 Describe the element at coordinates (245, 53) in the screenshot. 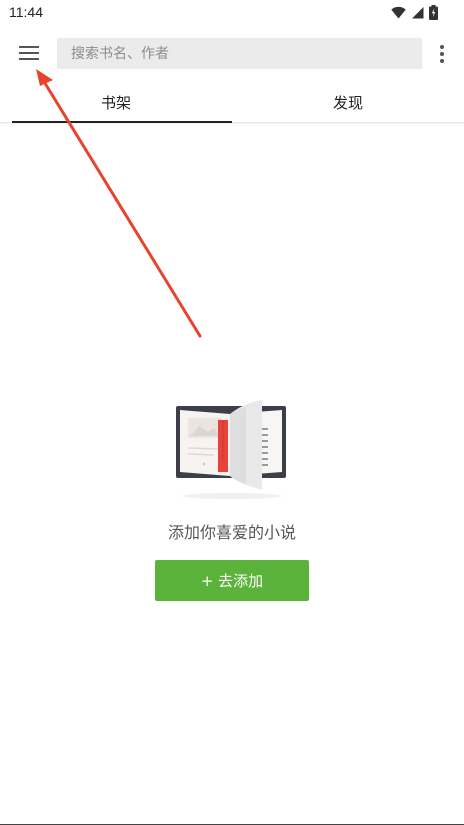

I see `search-input` at that location.